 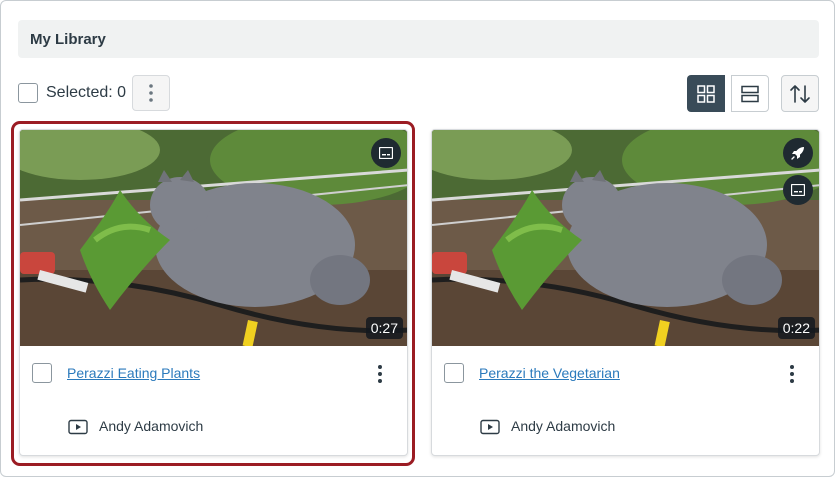 I want to click on library-header: My Library, so click(x=418, y=39).